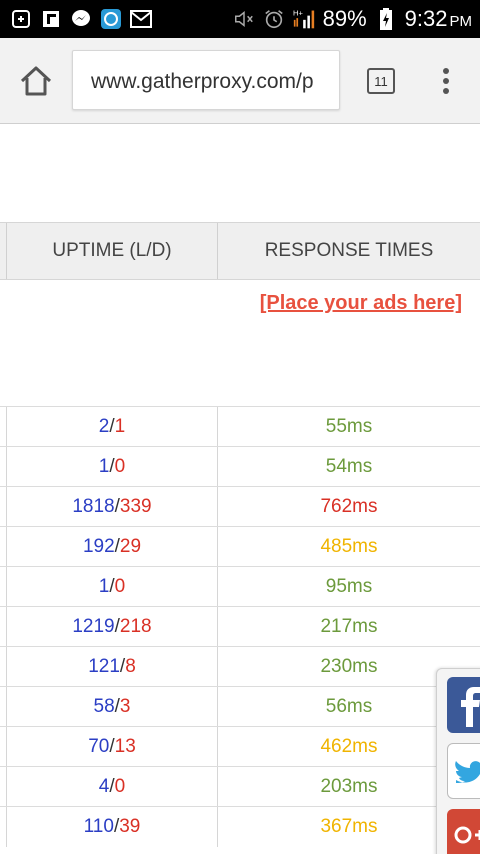  Describe the element at coordinates (467, 835) in the screenshot. I see `google-plus-icon` at that location.